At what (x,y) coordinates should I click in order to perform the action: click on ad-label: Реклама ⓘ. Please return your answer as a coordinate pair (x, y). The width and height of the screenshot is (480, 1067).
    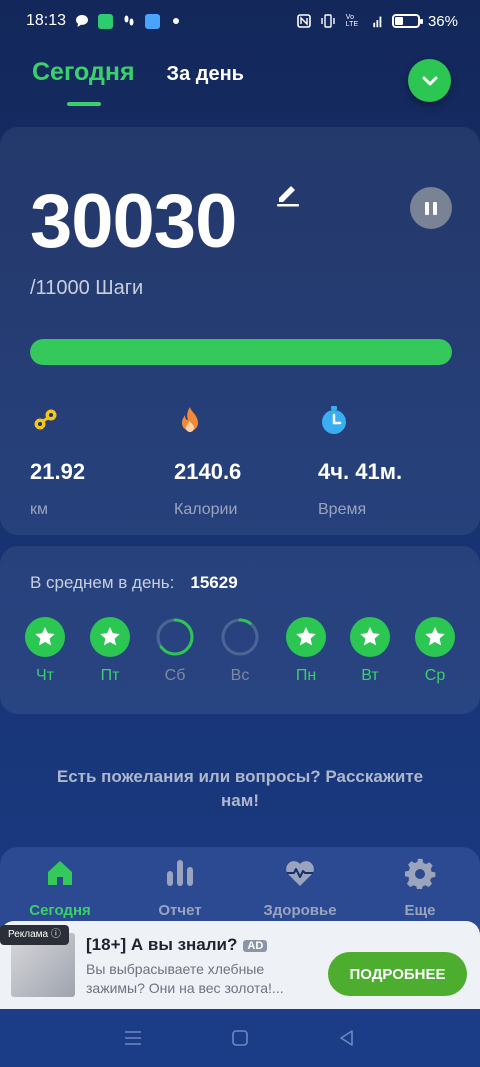
    Looking at the image, I should click on (34, 935).